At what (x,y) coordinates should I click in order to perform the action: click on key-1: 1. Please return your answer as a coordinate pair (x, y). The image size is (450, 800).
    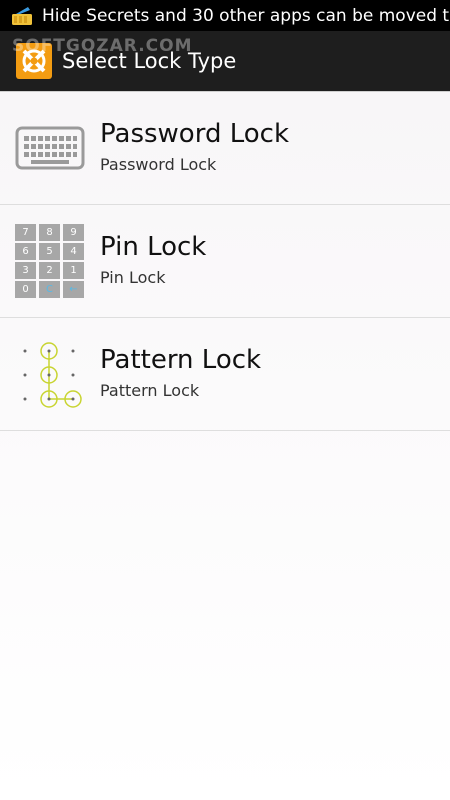
    Looking at the image, I should click on (73, 270).